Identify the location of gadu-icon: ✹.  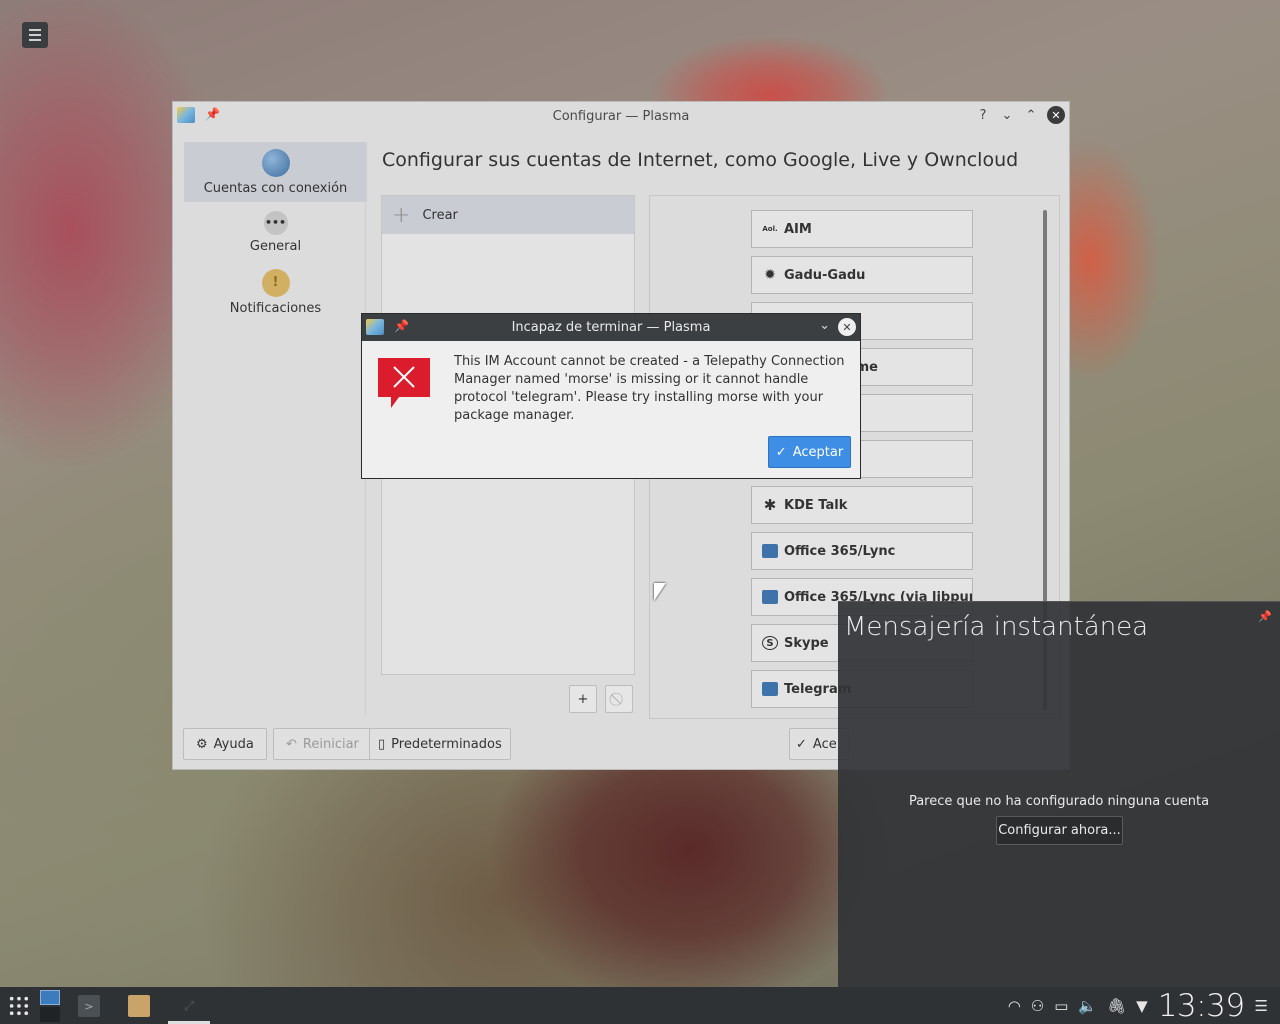
(770, 275).